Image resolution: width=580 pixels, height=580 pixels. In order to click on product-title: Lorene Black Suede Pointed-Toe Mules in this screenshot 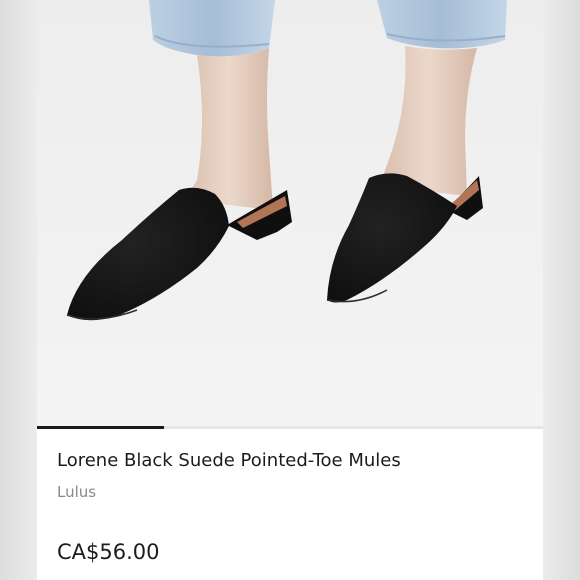, I will do `click(292, 460)`.